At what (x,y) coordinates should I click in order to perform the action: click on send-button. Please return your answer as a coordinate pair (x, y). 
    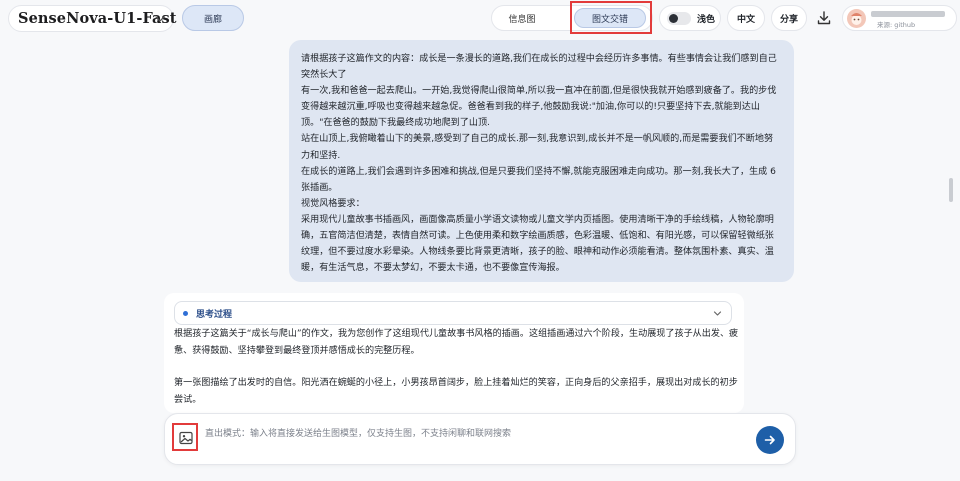
    Looking at the image, I should click on (770, 440).